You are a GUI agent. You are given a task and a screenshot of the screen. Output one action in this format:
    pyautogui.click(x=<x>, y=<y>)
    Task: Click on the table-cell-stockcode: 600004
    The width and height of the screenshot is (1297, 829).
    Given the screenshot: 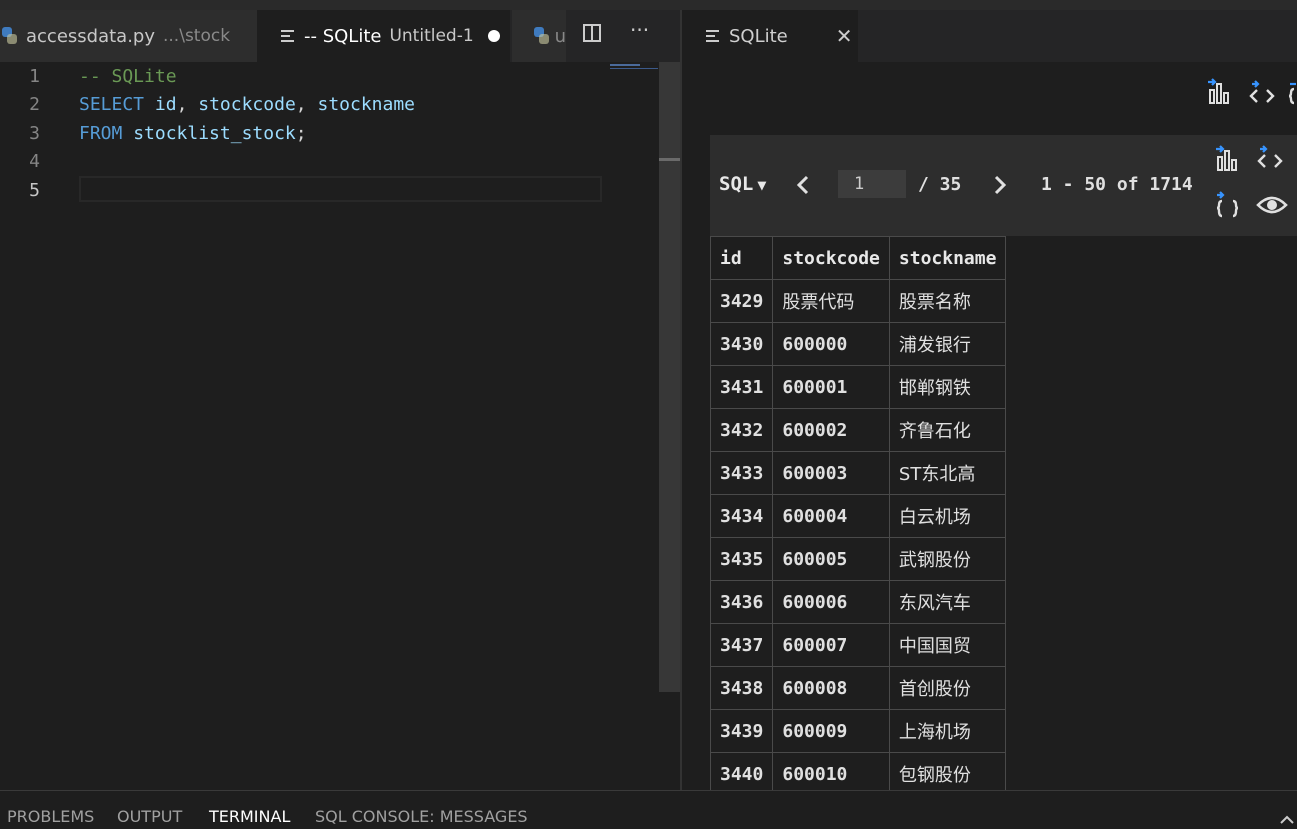 What is the action you would take?
    pyautogui.click(x=831, y=516)
    